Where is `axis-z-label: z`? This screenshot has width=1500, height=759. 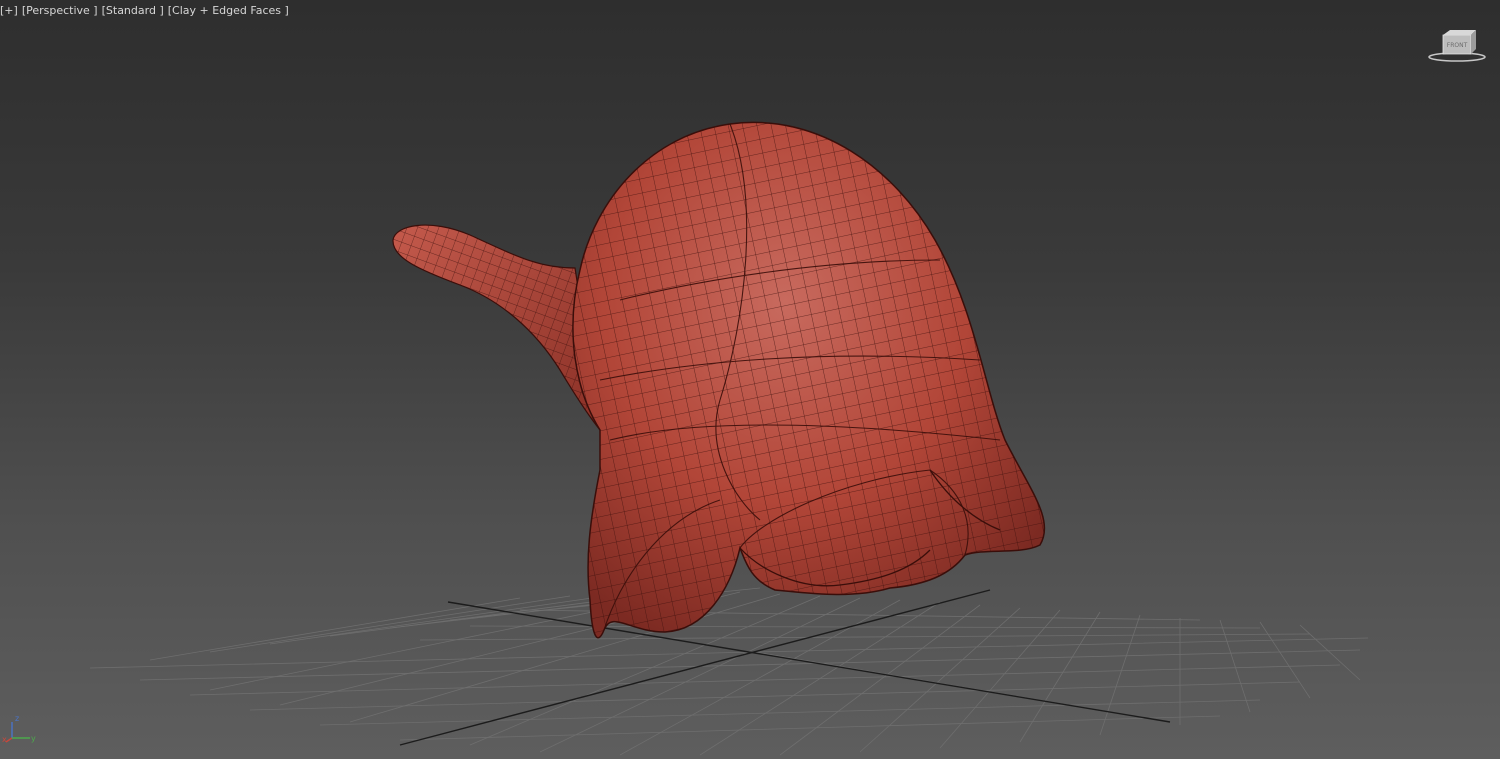
axis-z-label: z is located at coordinates (17, 718).